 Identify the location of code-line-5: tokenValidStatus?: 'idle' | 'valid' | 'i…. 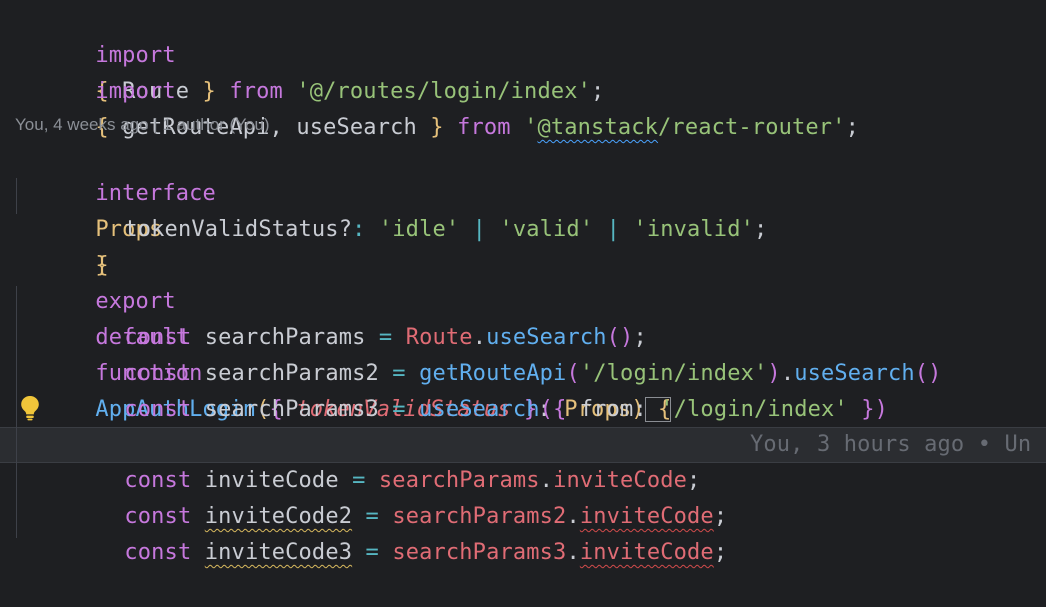
(523, 209).